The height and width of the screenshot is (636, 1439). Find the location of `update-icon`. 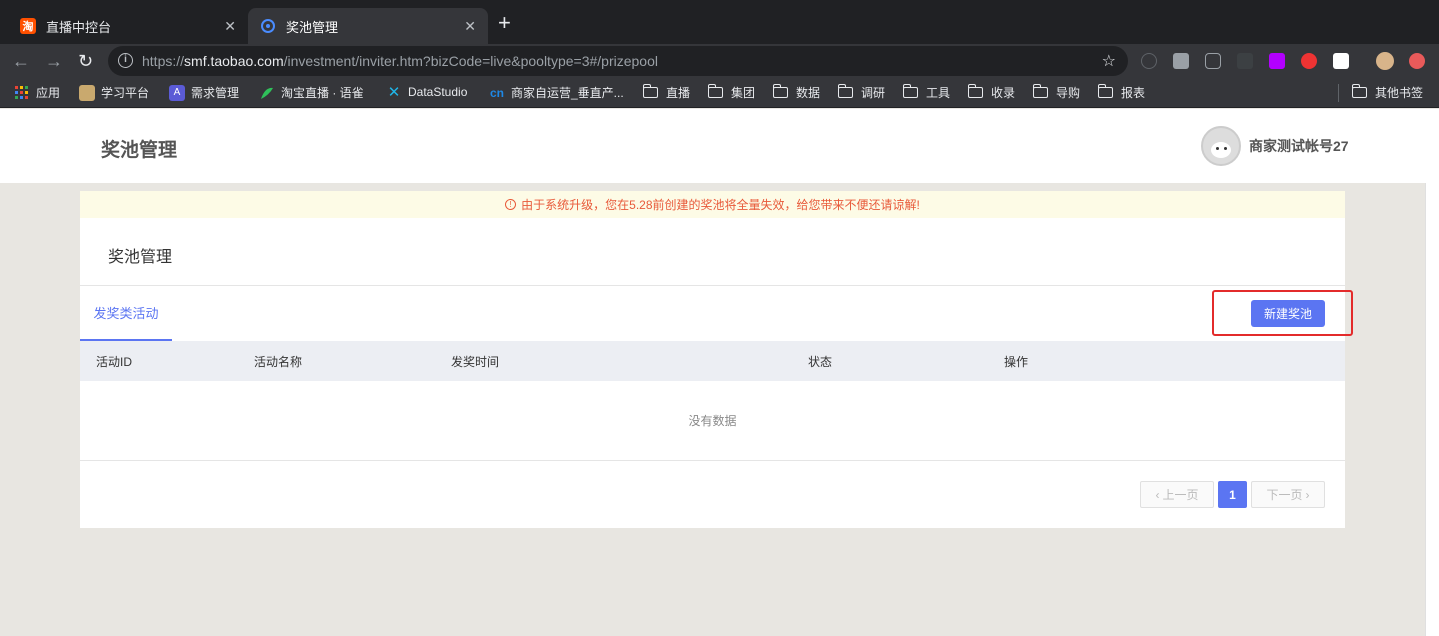

update-icon is located at coordinates (1417, 61).